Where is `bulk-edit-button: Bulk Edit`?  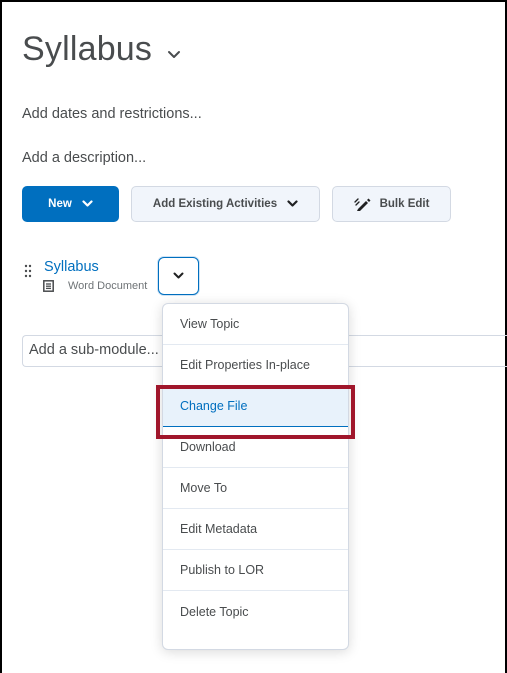 bulk-edit-button: Bulk Edit is located at coordinates (391, 204).